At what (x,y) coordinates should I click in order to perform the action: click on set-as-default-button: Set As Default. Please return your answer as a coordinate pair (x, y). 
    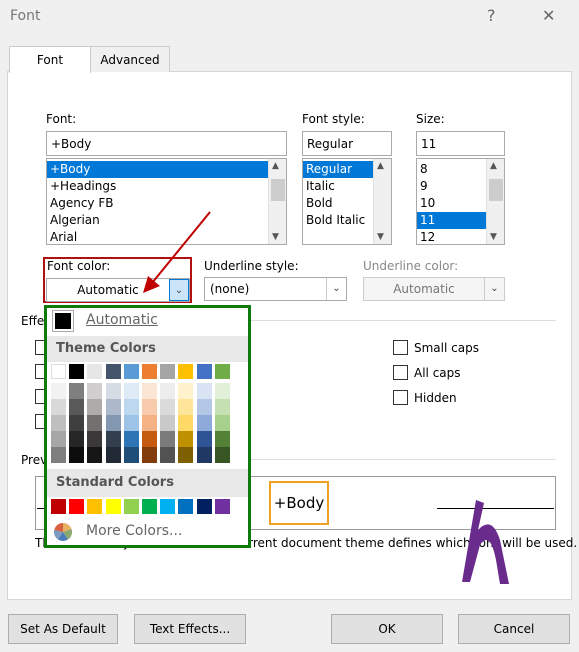
    Looking at the image, I should click on (63, 629).